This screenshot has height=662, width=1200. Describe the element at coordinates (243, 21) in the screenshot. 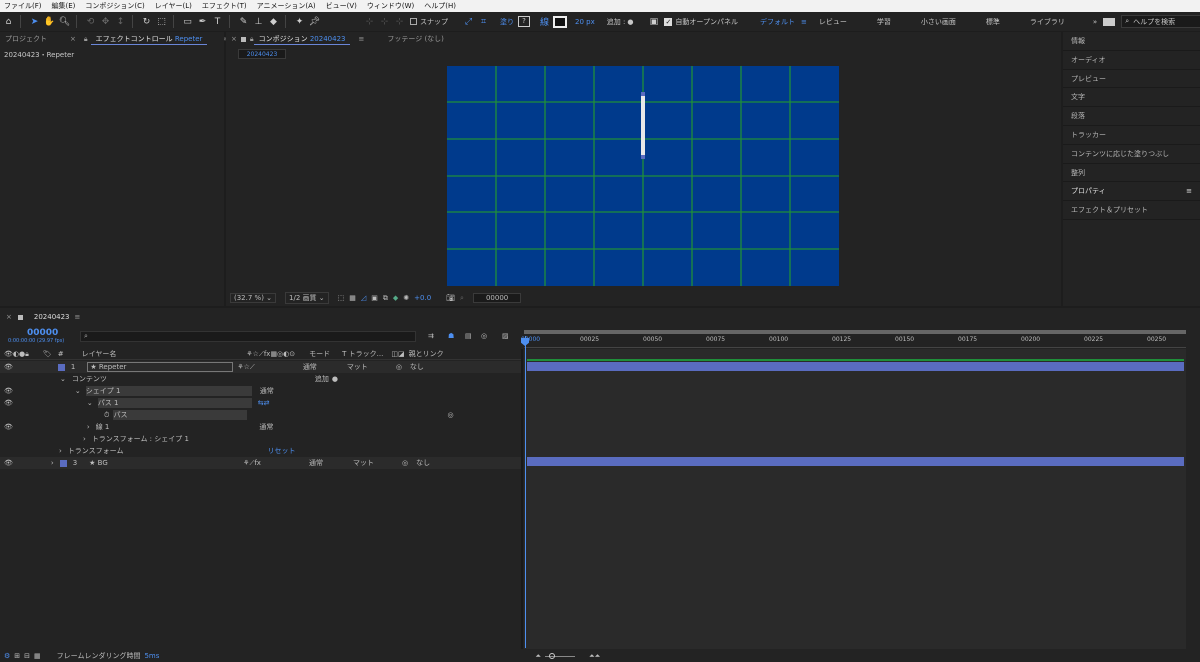

I see `brush-tool-icon: ✎` at that location.